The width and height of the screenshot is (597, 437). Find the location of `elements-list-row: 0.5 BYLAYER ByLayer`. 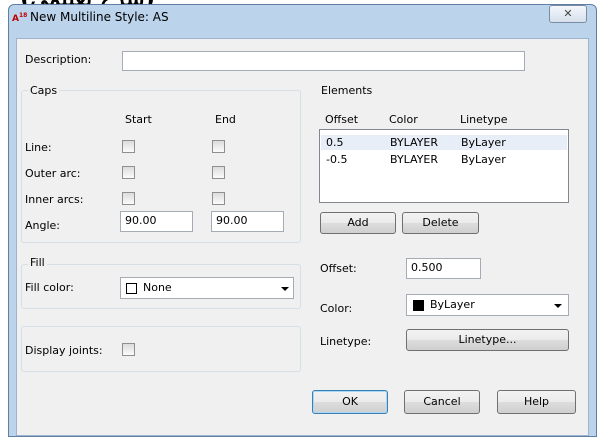

elements-list-row: 0.5 BYLAYER ByLayer is located at coordinates (444, 142).